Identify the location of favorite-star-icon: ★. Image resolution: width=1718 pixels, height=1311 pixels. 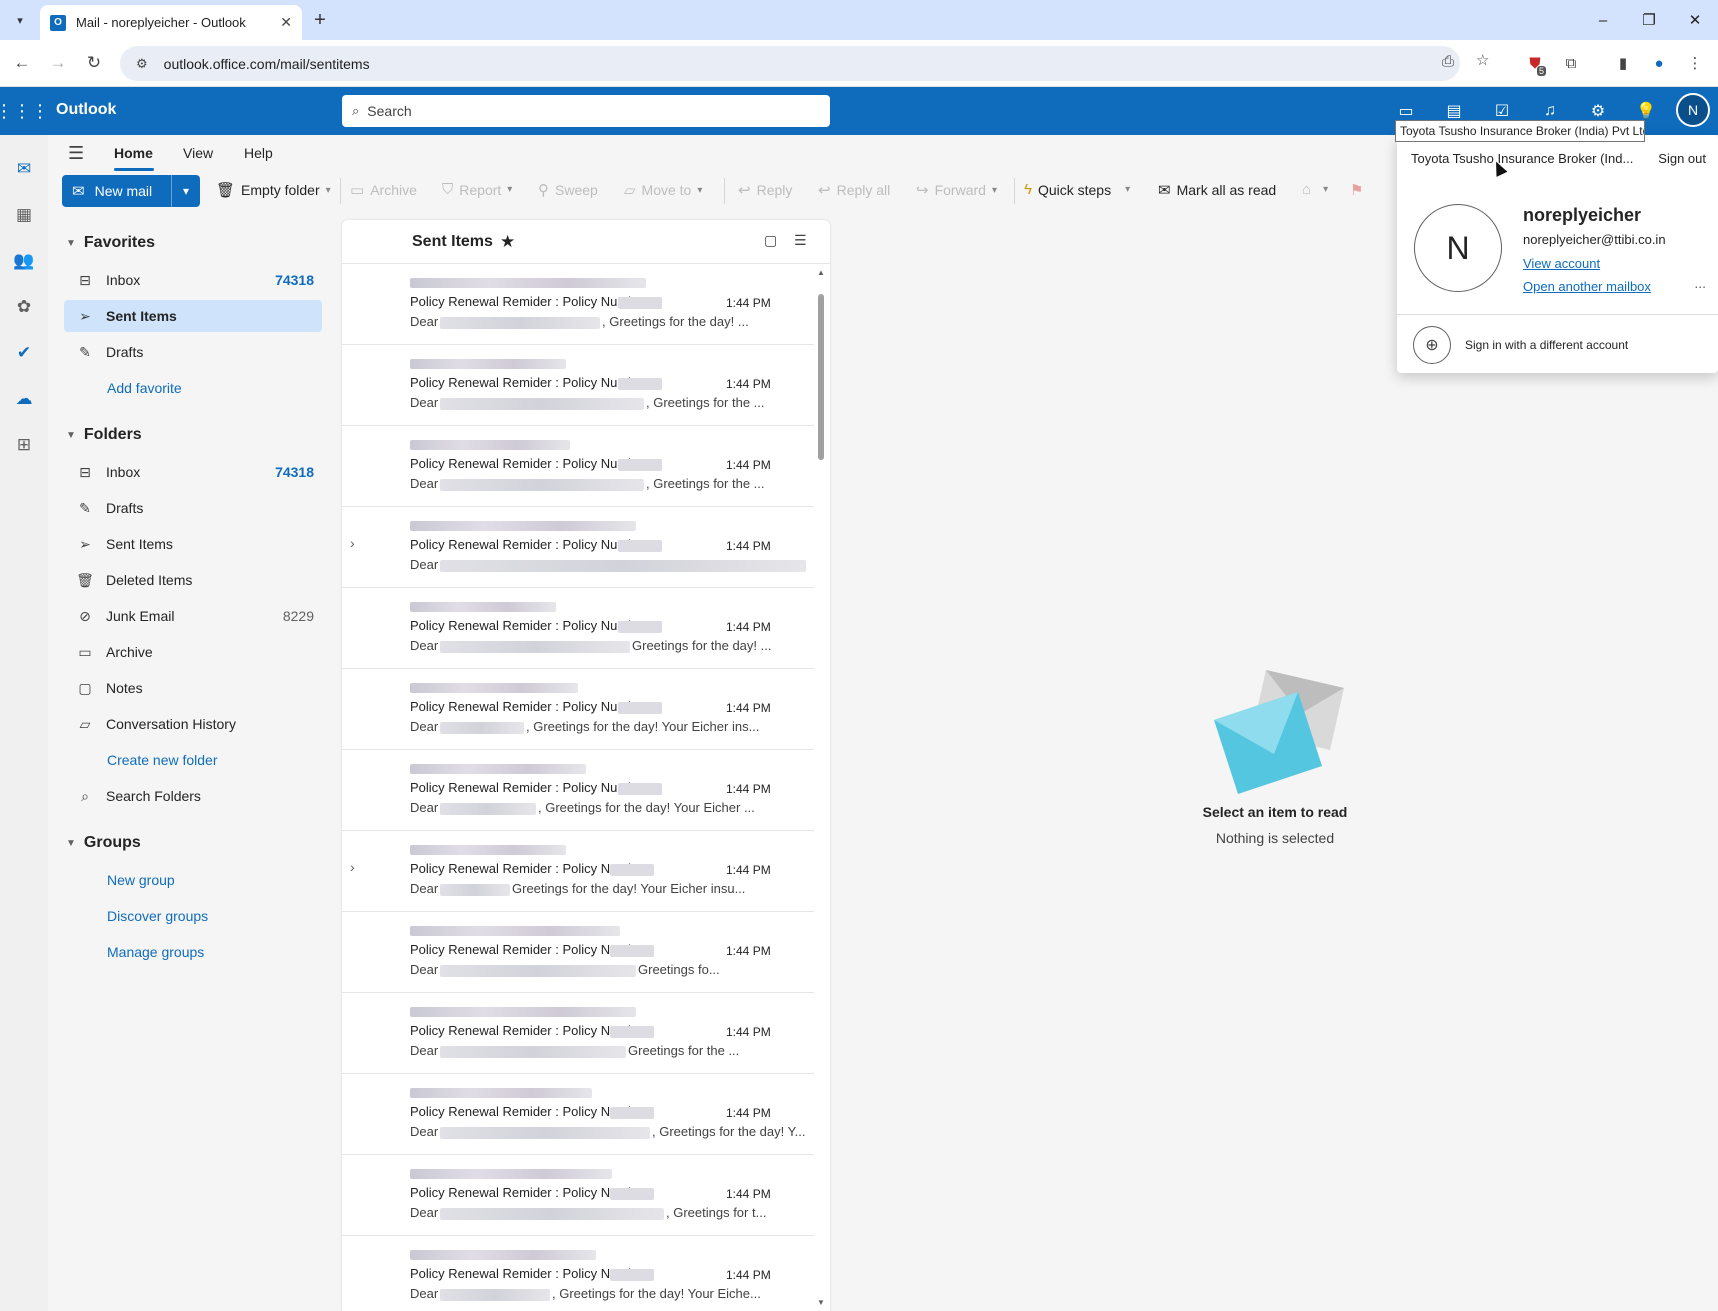
(507, 242).